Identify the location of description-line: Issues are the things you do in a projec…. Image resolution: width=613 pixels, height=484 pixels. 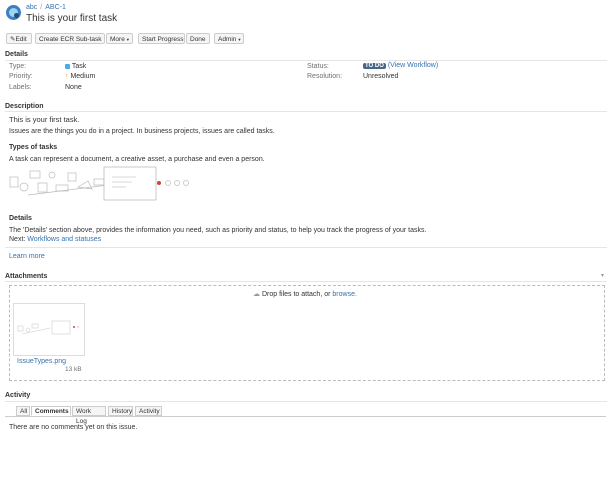
(142, 131).